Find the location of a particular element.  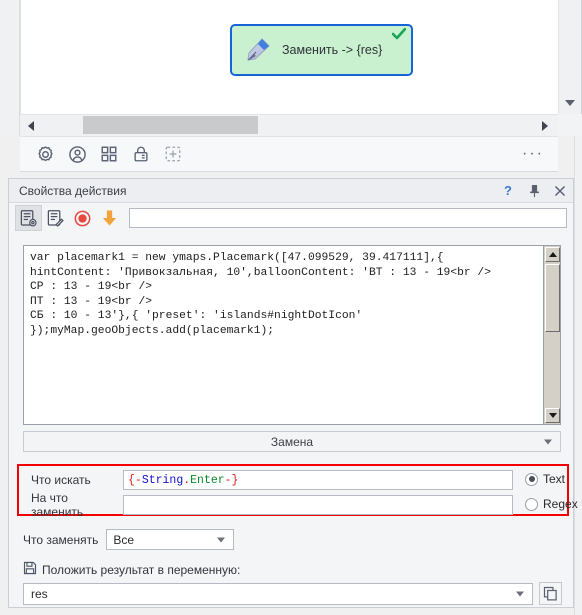

flow-node-replace: Заменить -> {res} is located at coordinates (321, 50).